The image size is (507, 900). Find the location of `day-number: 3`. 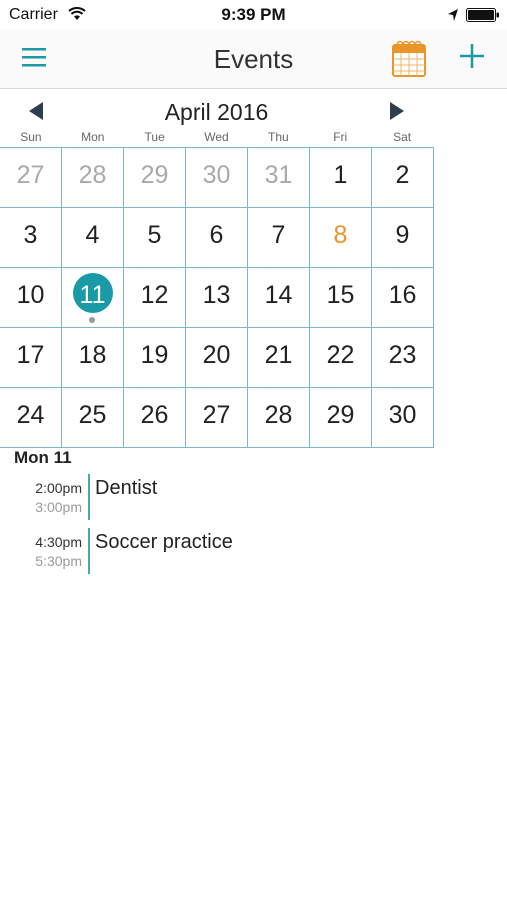

day-number: 3 is located at coordinates (30, 235).